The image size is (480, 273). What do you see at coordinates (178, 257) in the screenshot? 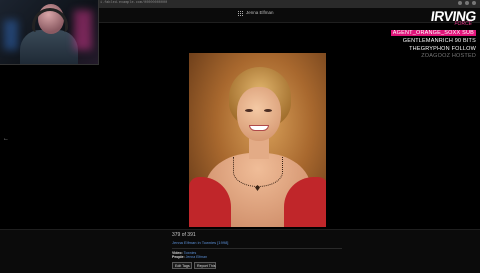
I see `meta-label: People:` at bounding box center [178, 257].